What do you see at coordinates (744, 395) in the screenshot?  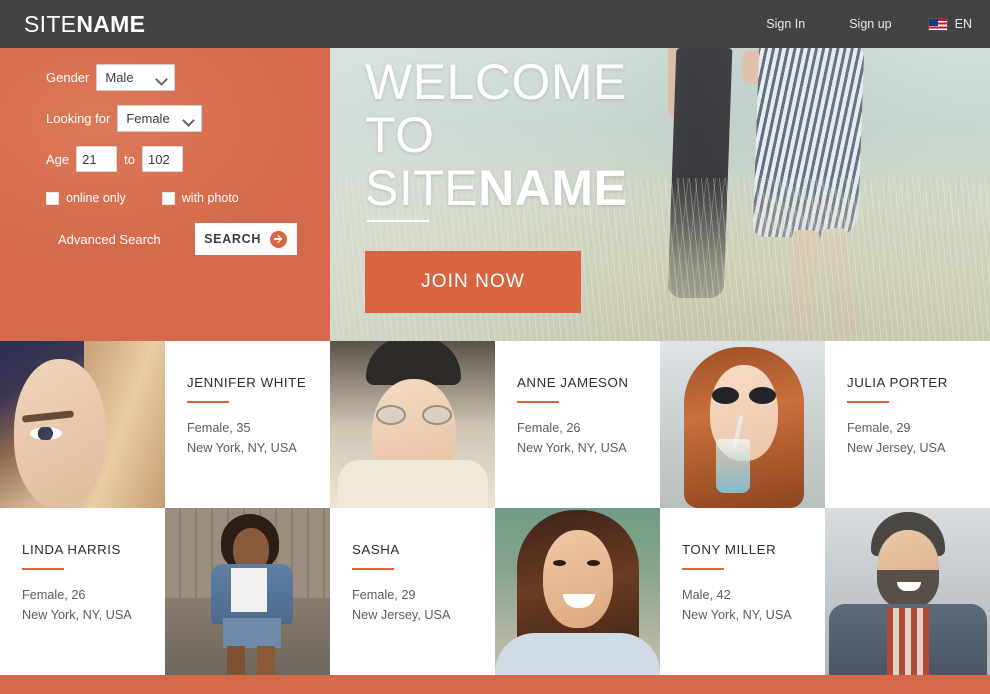 I see `photo-sunglasses` at bounding box center [744, 395].